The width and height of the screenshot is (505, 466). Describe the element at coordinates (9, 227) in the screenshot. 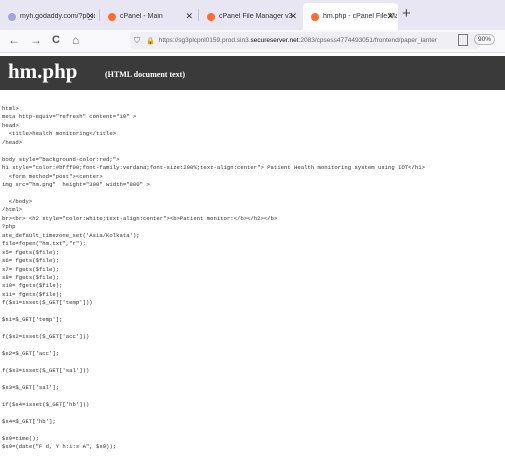

I see `code-line: ?php` at that location.